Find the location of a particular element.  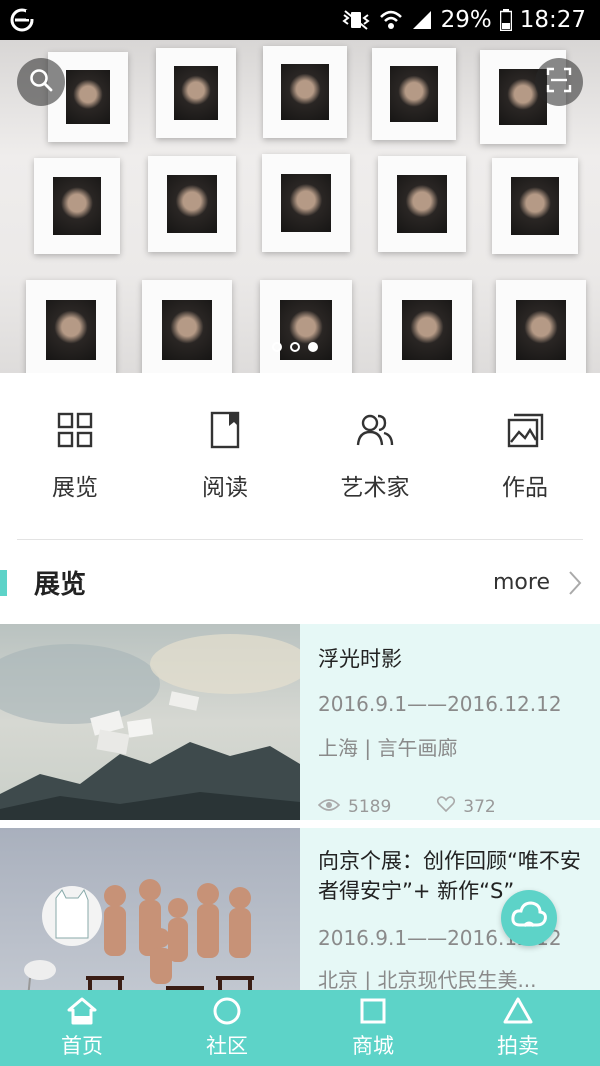

cloud-icon is located at coordinates (529, 918).